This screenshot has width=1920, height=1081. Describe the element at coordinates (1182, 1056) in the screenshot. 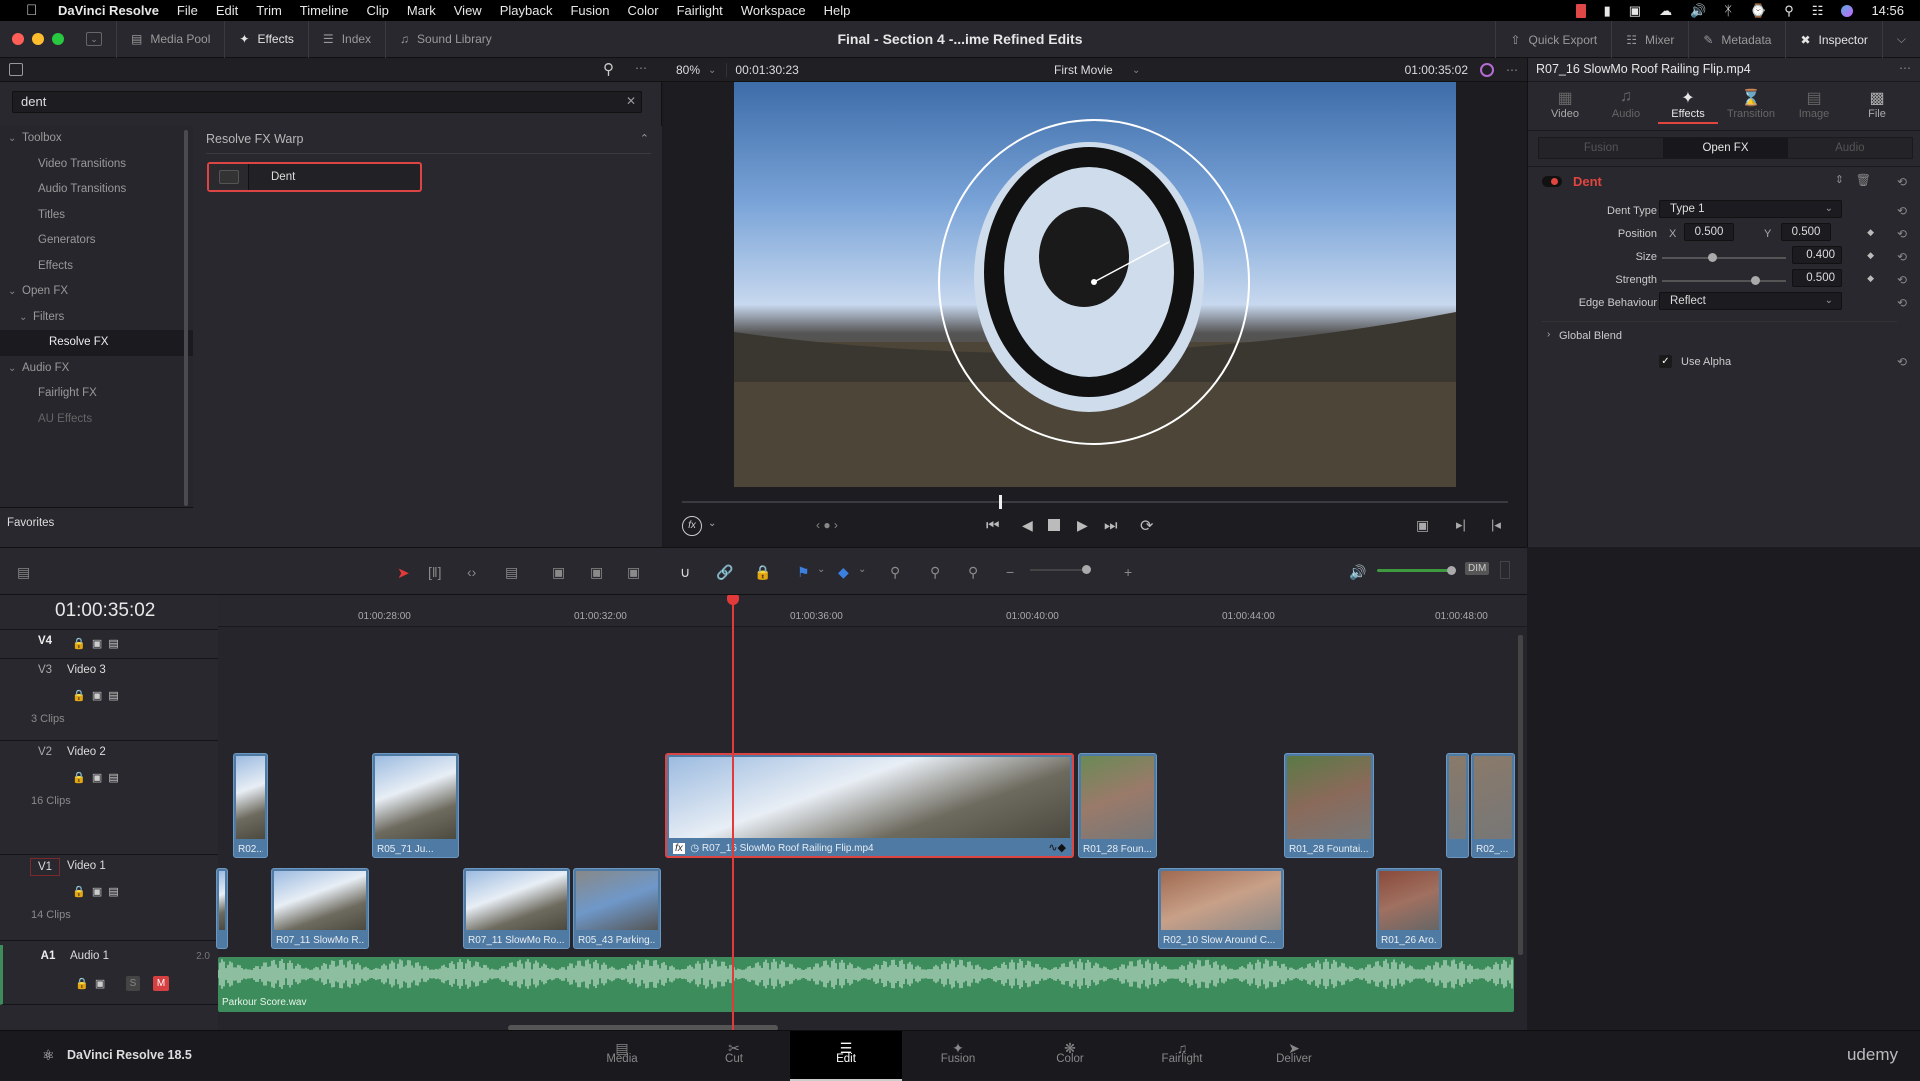

I see `page-fairlight: ♫ Fairlight` at that location.